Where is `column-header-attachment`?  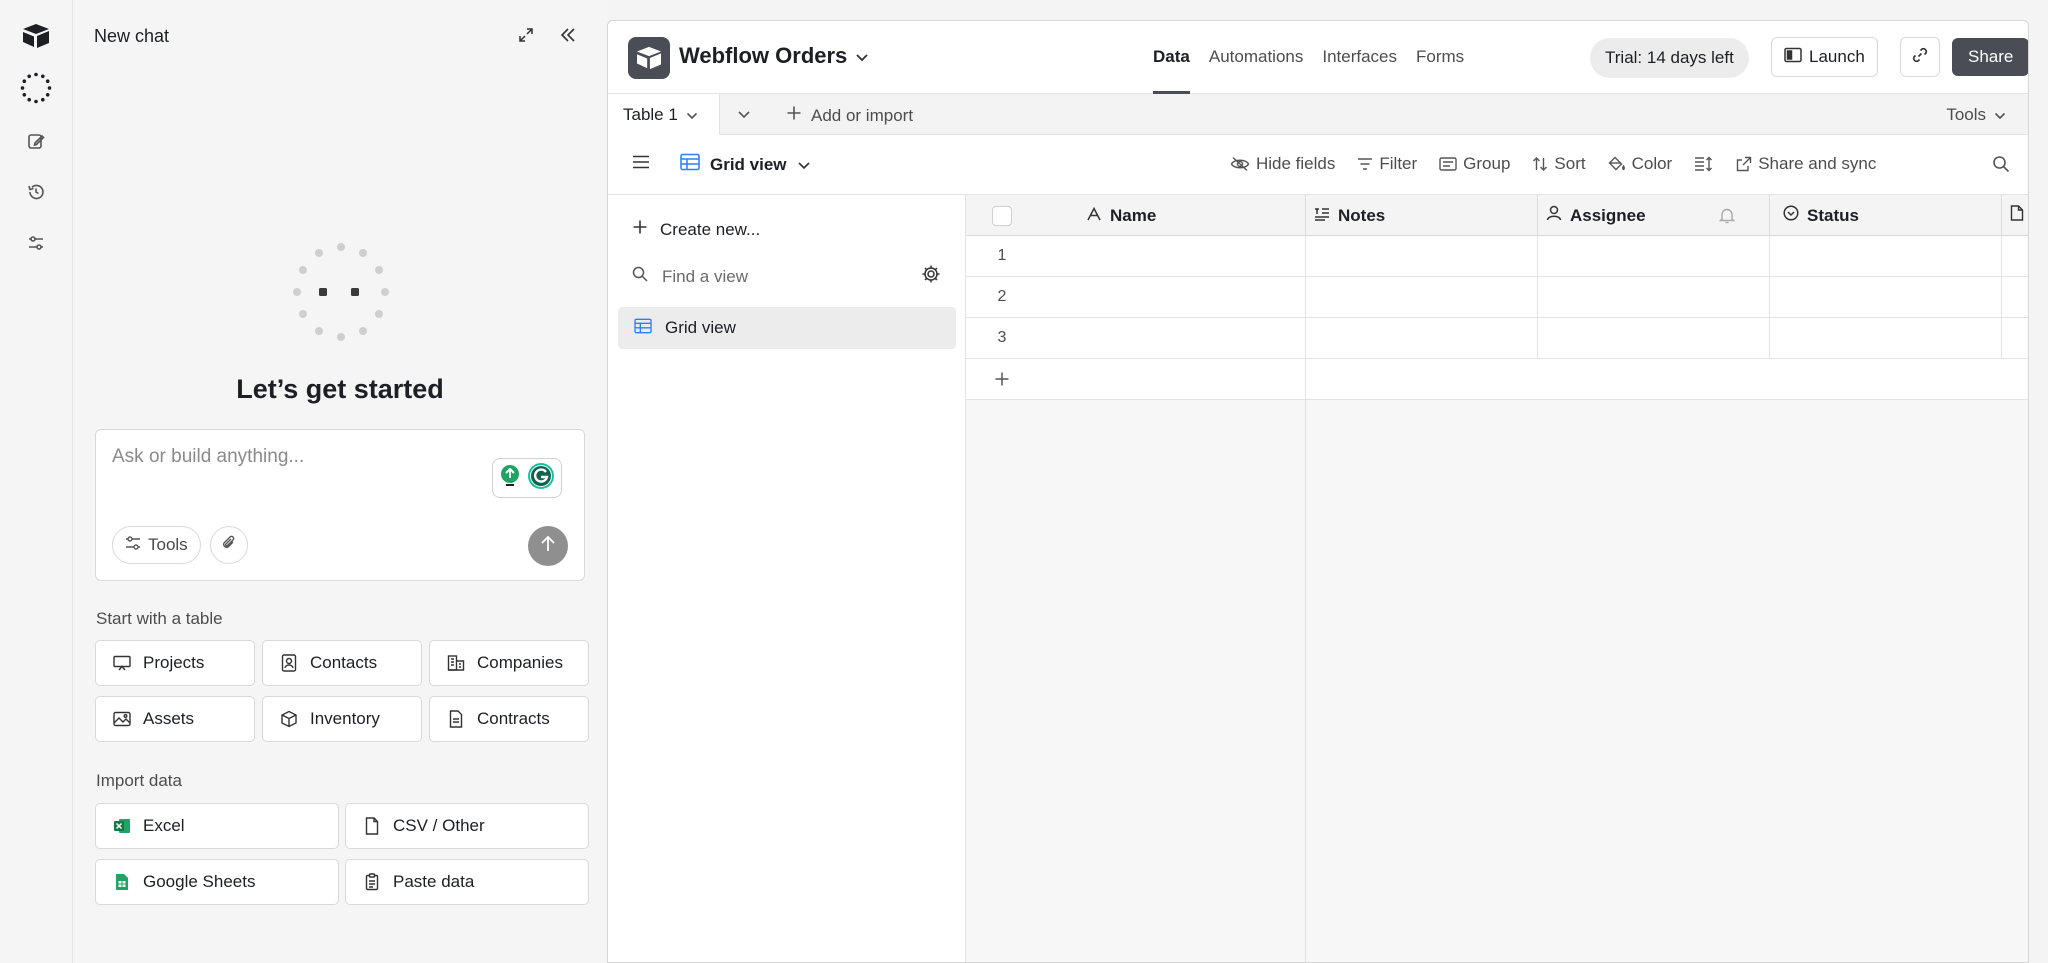 column-header-attachment is located at coordinates (2015, 215).